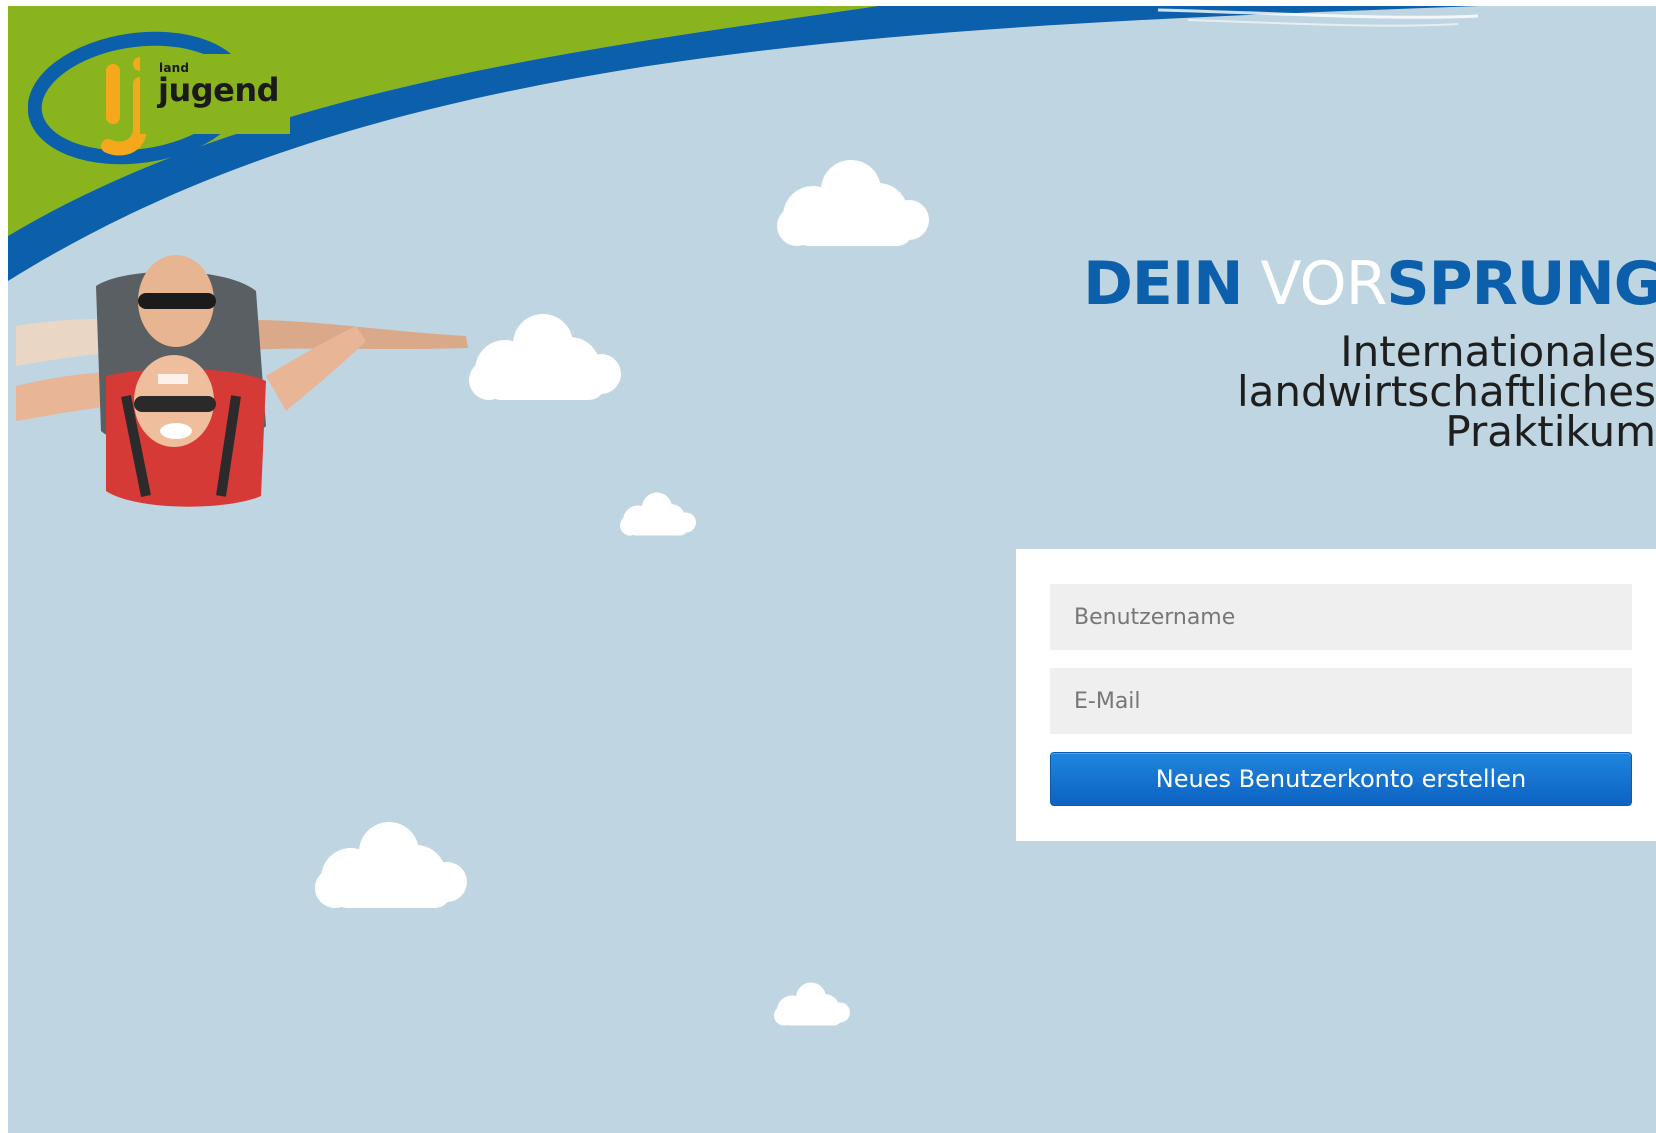 The width and height of the screenshot is (1656, 1133). I want to click on skydivers-photo, so click(242, 381).